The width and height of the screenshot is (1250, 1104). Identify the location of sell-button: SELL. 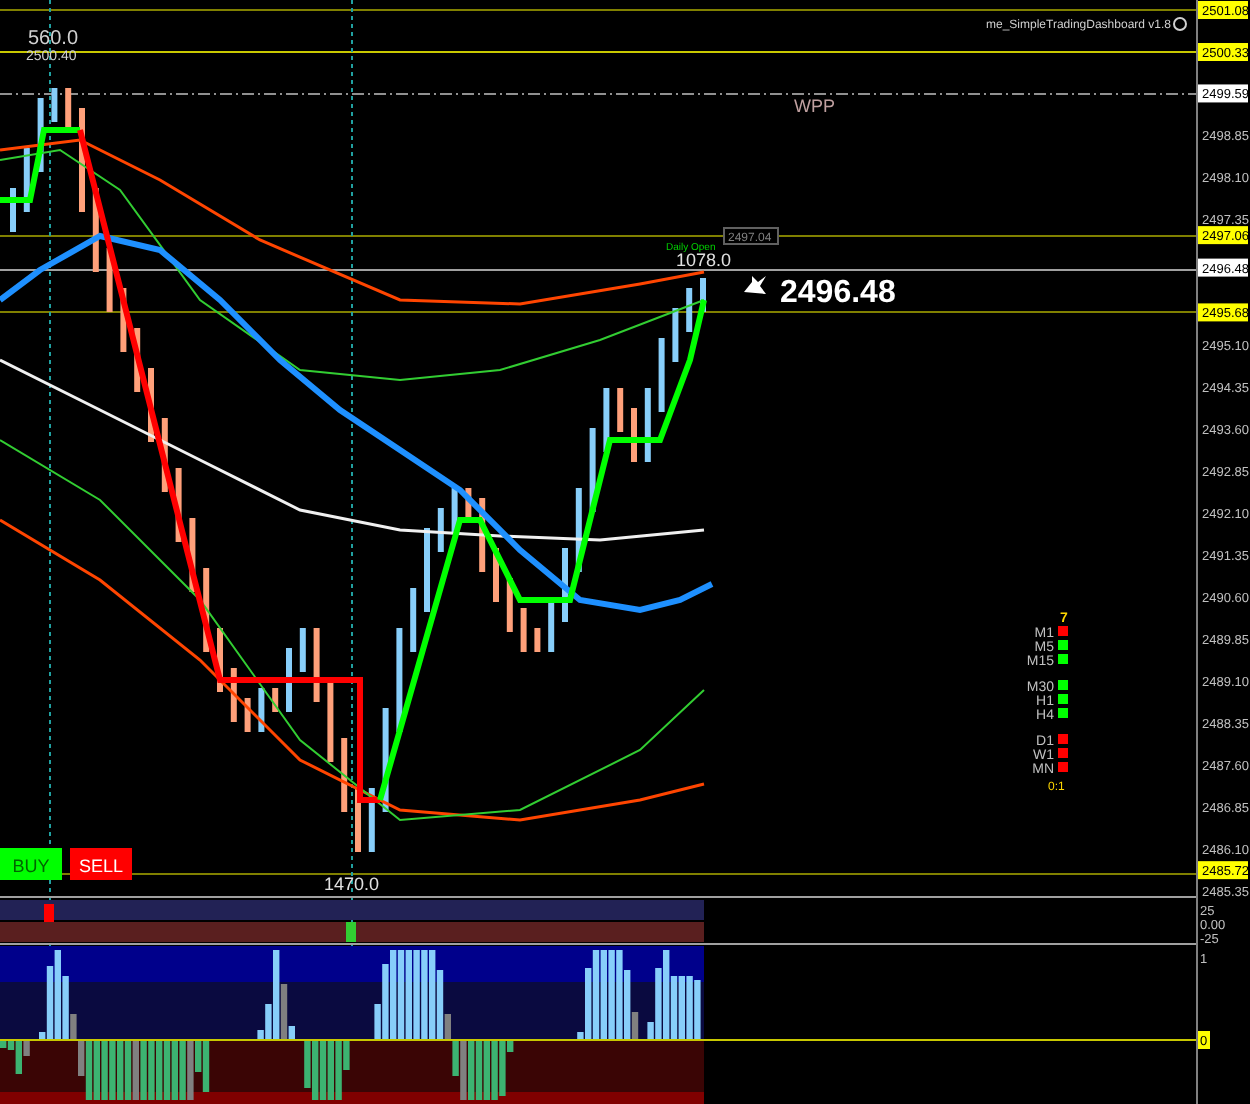
(101, 864).